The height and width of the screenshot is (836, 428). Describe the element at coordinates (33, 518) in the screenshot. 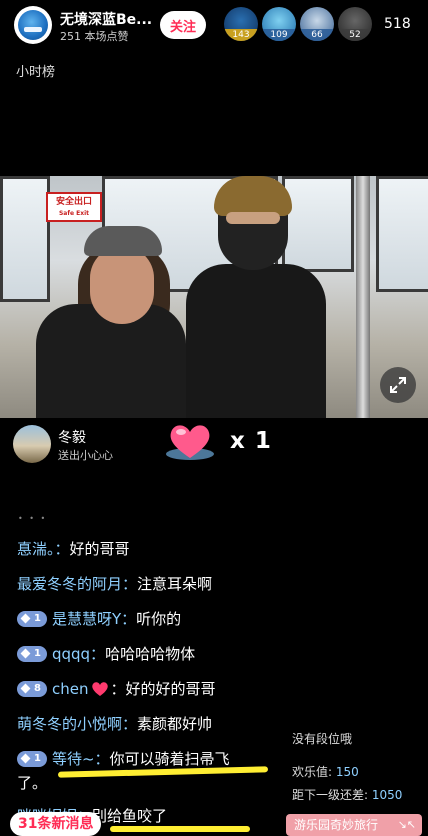

I see `chat-fade-indicator: • • •` at that location.